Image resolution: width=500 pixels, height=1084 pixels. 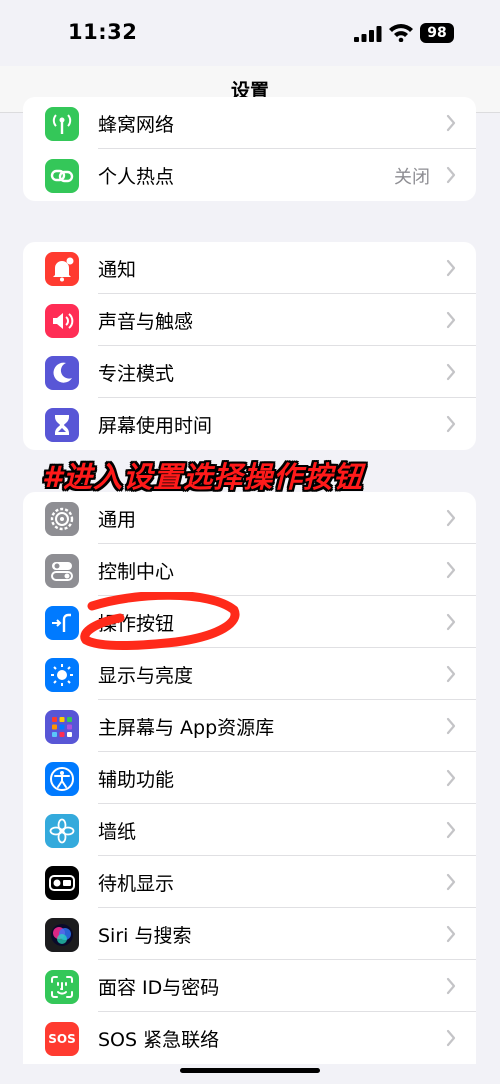 What do you see at coordinates (249, 518) in the screenshot?
I see `settings-row: 通用` at bounding box center [249, 518].